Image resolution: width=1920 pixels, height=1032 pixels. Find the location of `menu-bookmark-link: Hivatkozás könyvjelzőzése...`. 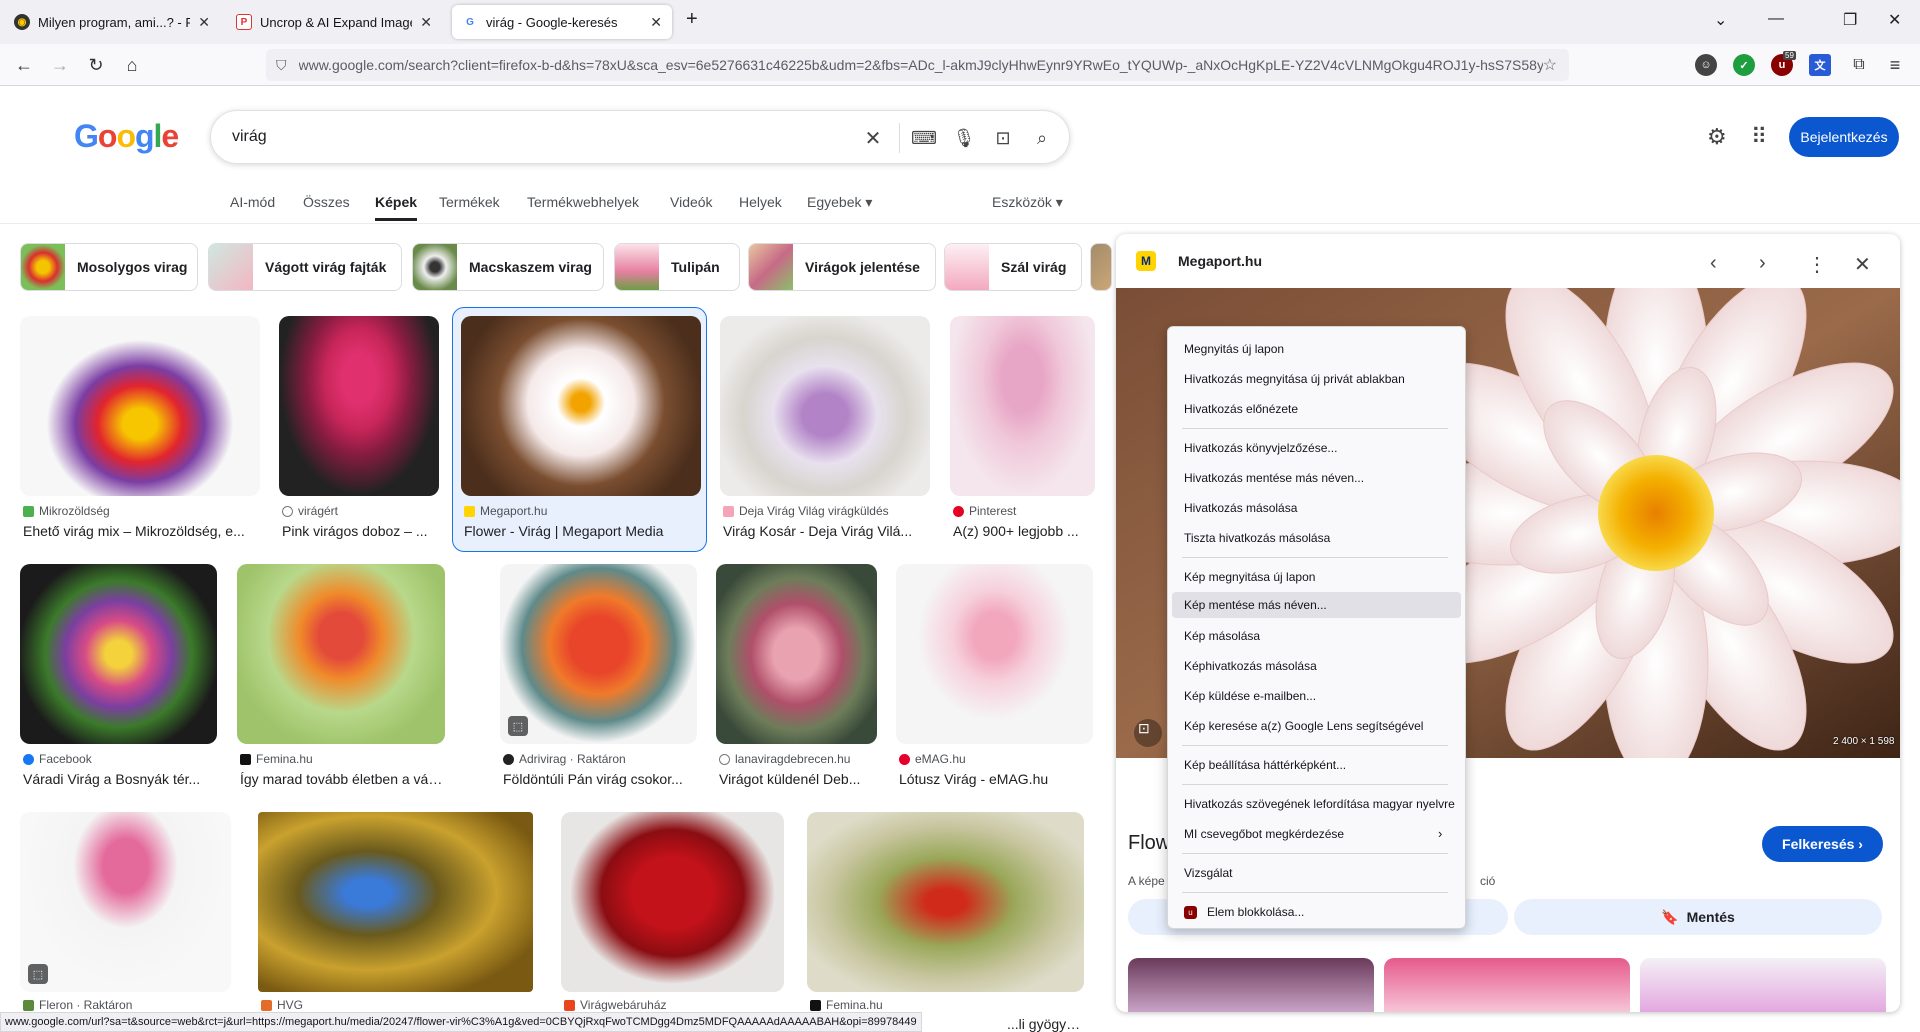

menu-bookmark-link: Hivatkozás könyvjelzőzése... is located at coordinates (1316, 448).